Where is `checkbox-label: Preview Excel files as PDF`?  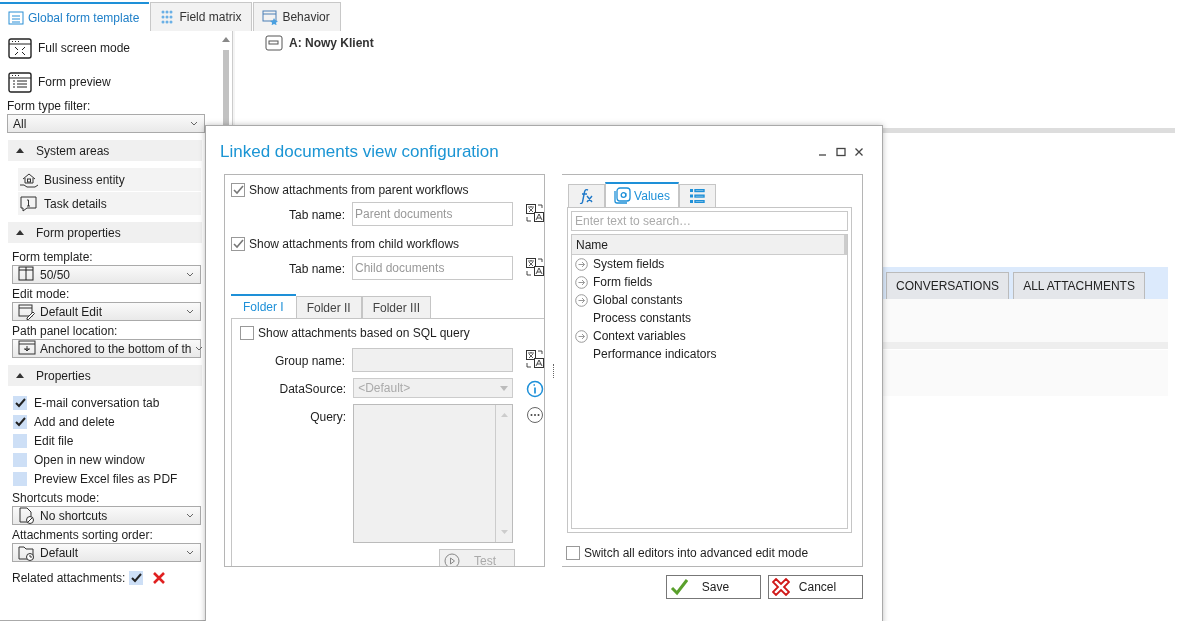 checkbox-label: Preview Excel files as PDF is located at coordinates (106, 479).